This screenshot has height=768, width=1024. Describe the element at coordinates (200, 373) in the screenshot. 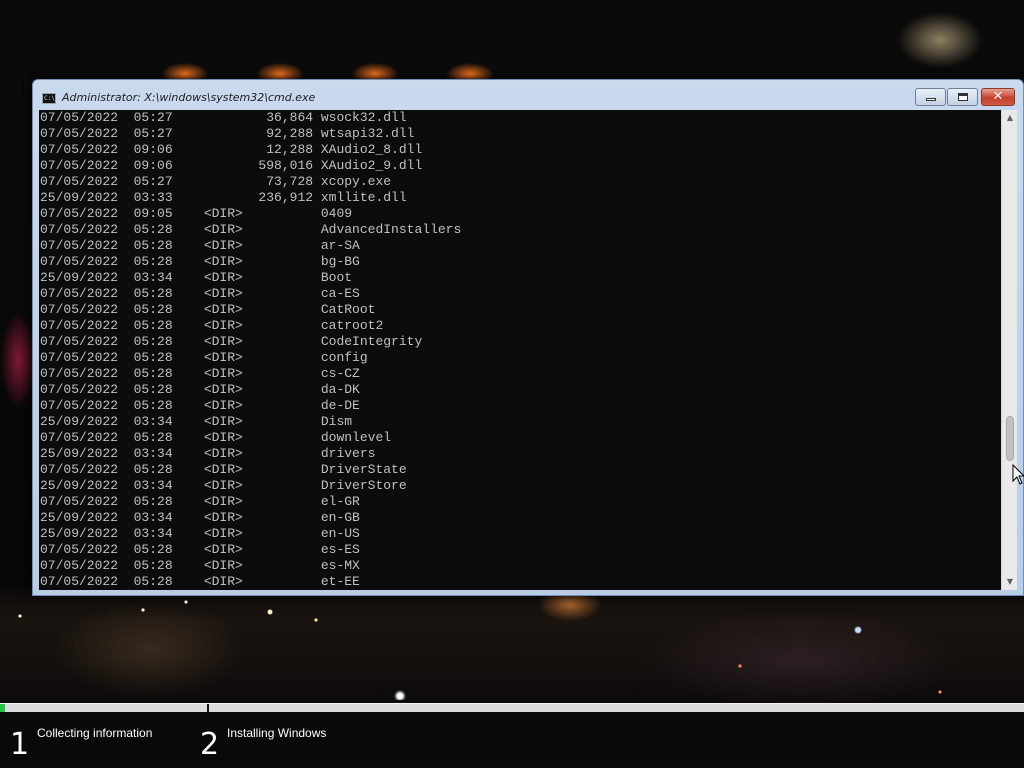

I see `console-line: 07/05/2022 05:28 <DIR> cs-CZ` at that location.